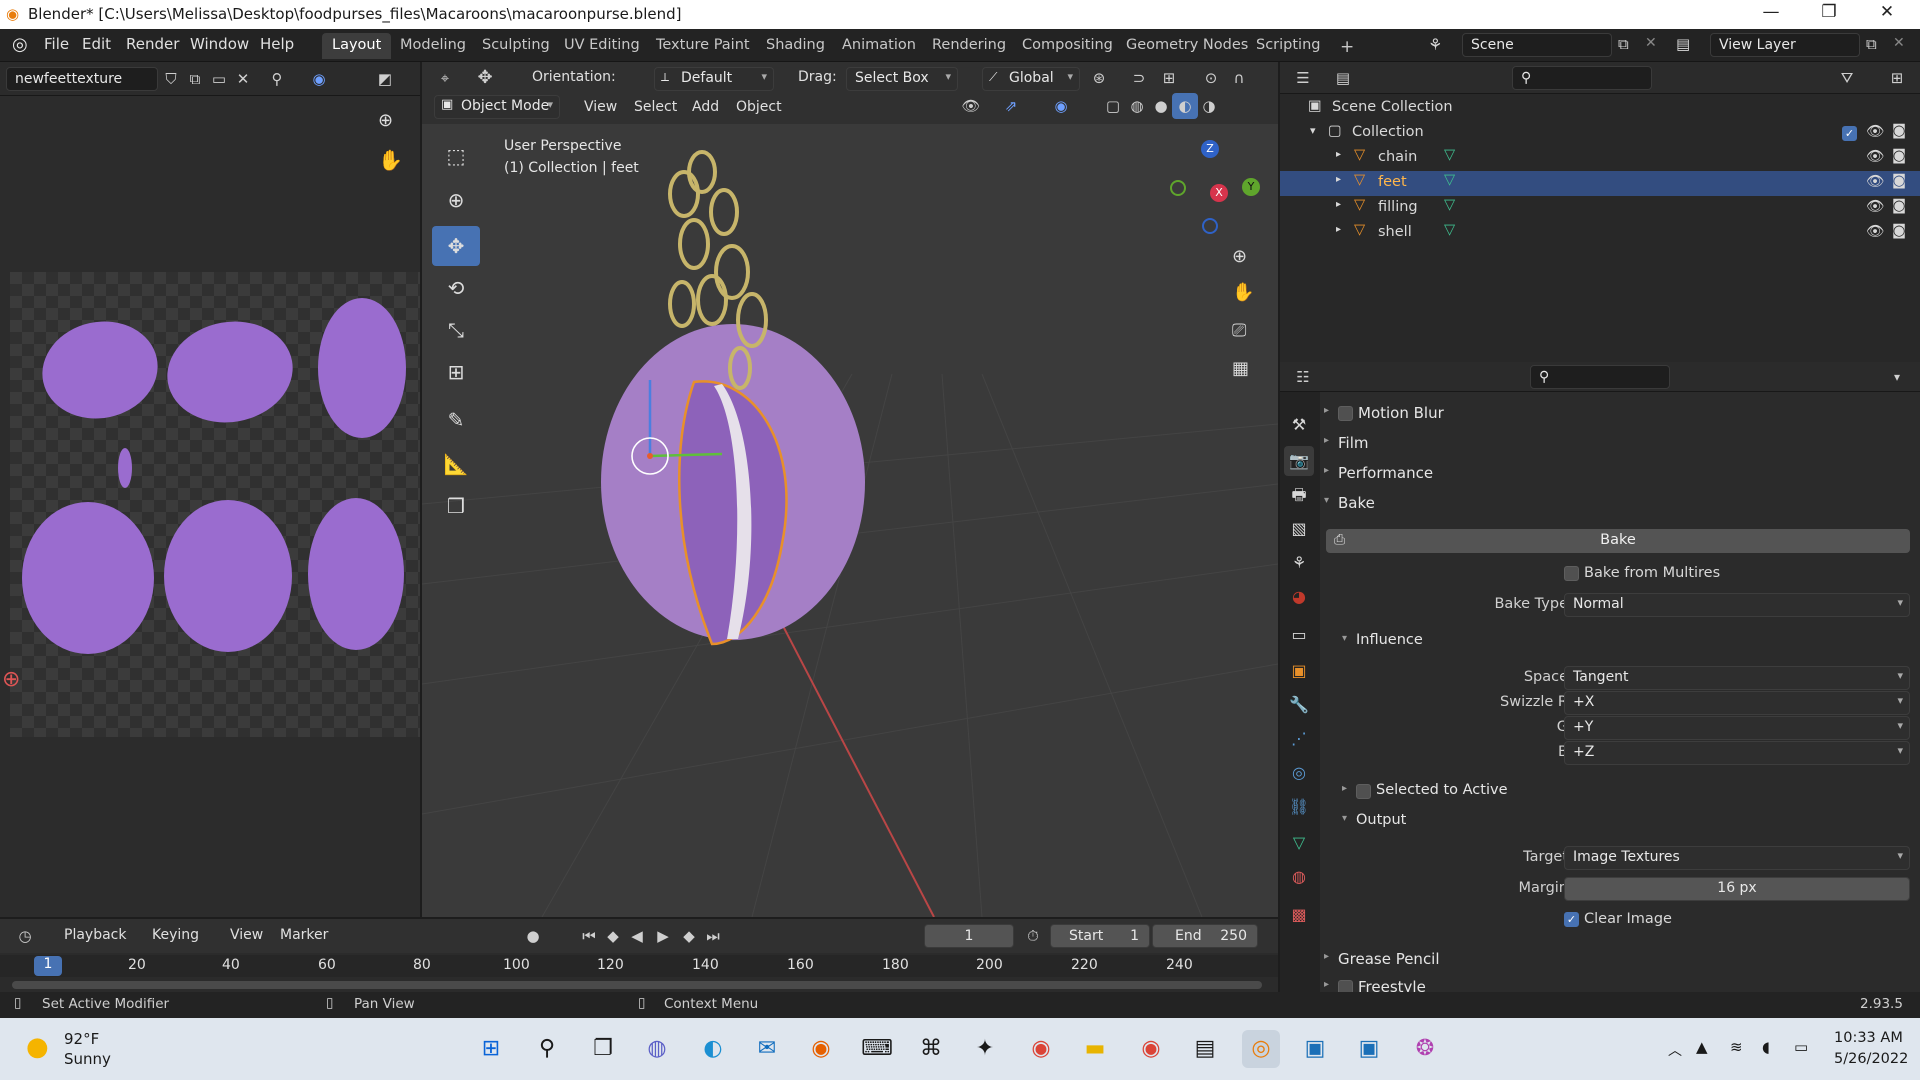  I want to click on outliner-row-collection: ▾ ▢ Collection ✓ 👁 ◙, so click(1600, 133).